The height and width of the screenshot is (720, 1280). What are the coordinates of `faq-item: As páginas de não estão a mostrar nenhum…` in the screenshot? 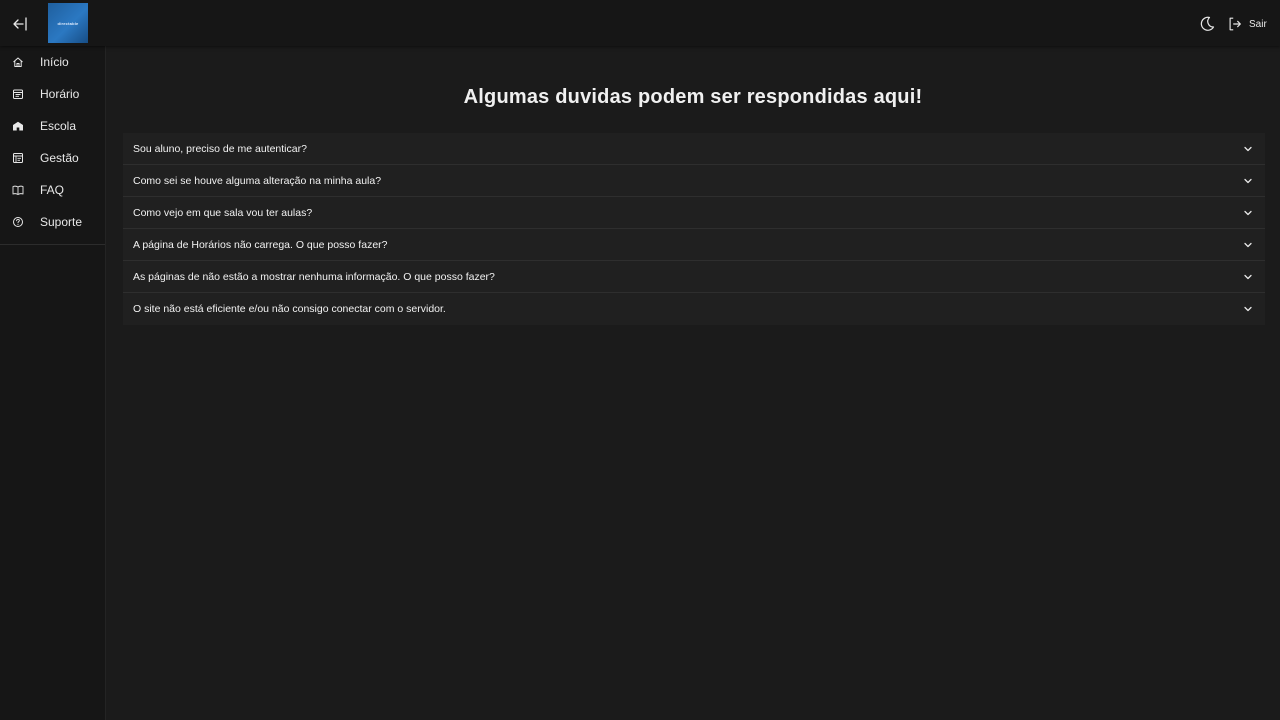 It's located at (694, 277).